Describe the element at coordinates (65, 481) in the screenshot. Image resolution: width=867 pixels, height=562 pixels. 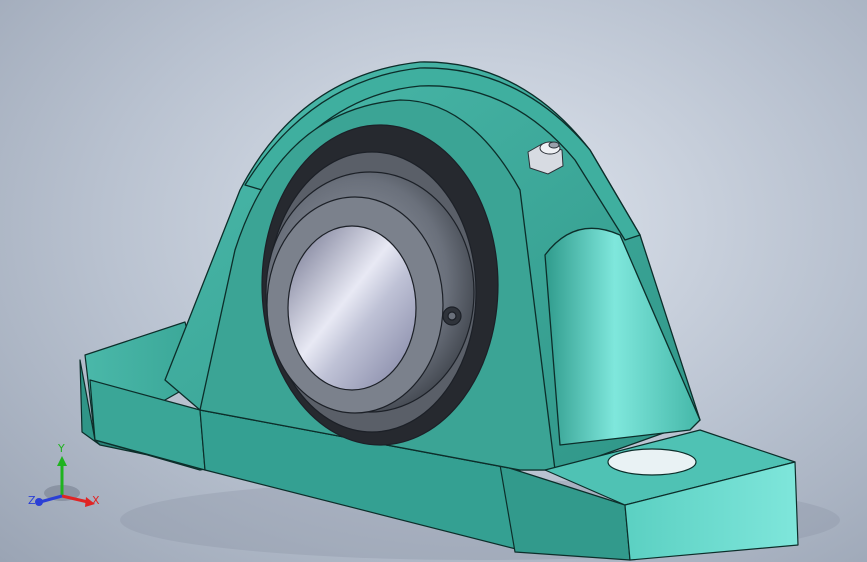
I see `triad-graphic` at that location.